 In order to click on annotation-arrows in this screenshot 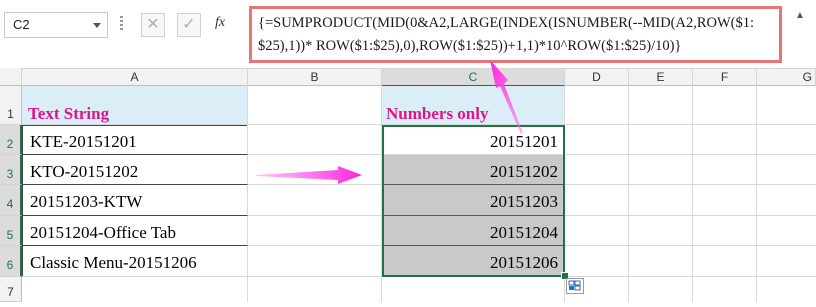, I will do `click(389, 122)`.